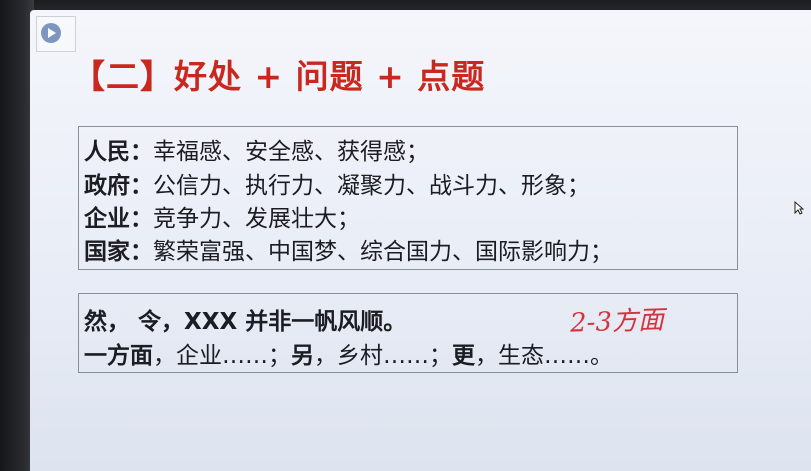  Describe the element at coordinates (118, 219) in the screenshot. I see `benefit-label: 企业：` at that location.